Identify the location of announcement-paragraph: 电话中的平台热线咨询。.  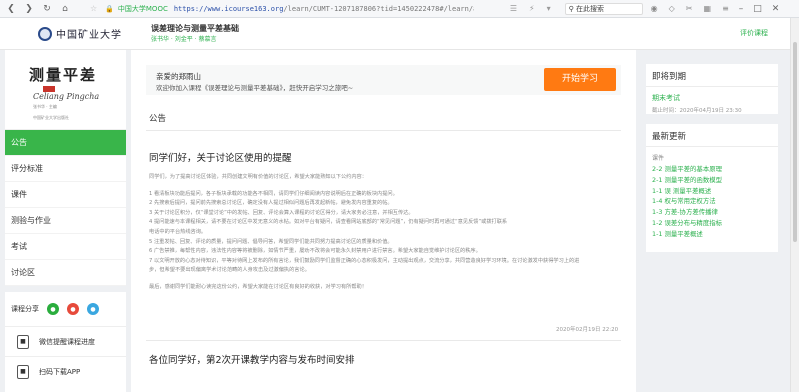
(178, 231).